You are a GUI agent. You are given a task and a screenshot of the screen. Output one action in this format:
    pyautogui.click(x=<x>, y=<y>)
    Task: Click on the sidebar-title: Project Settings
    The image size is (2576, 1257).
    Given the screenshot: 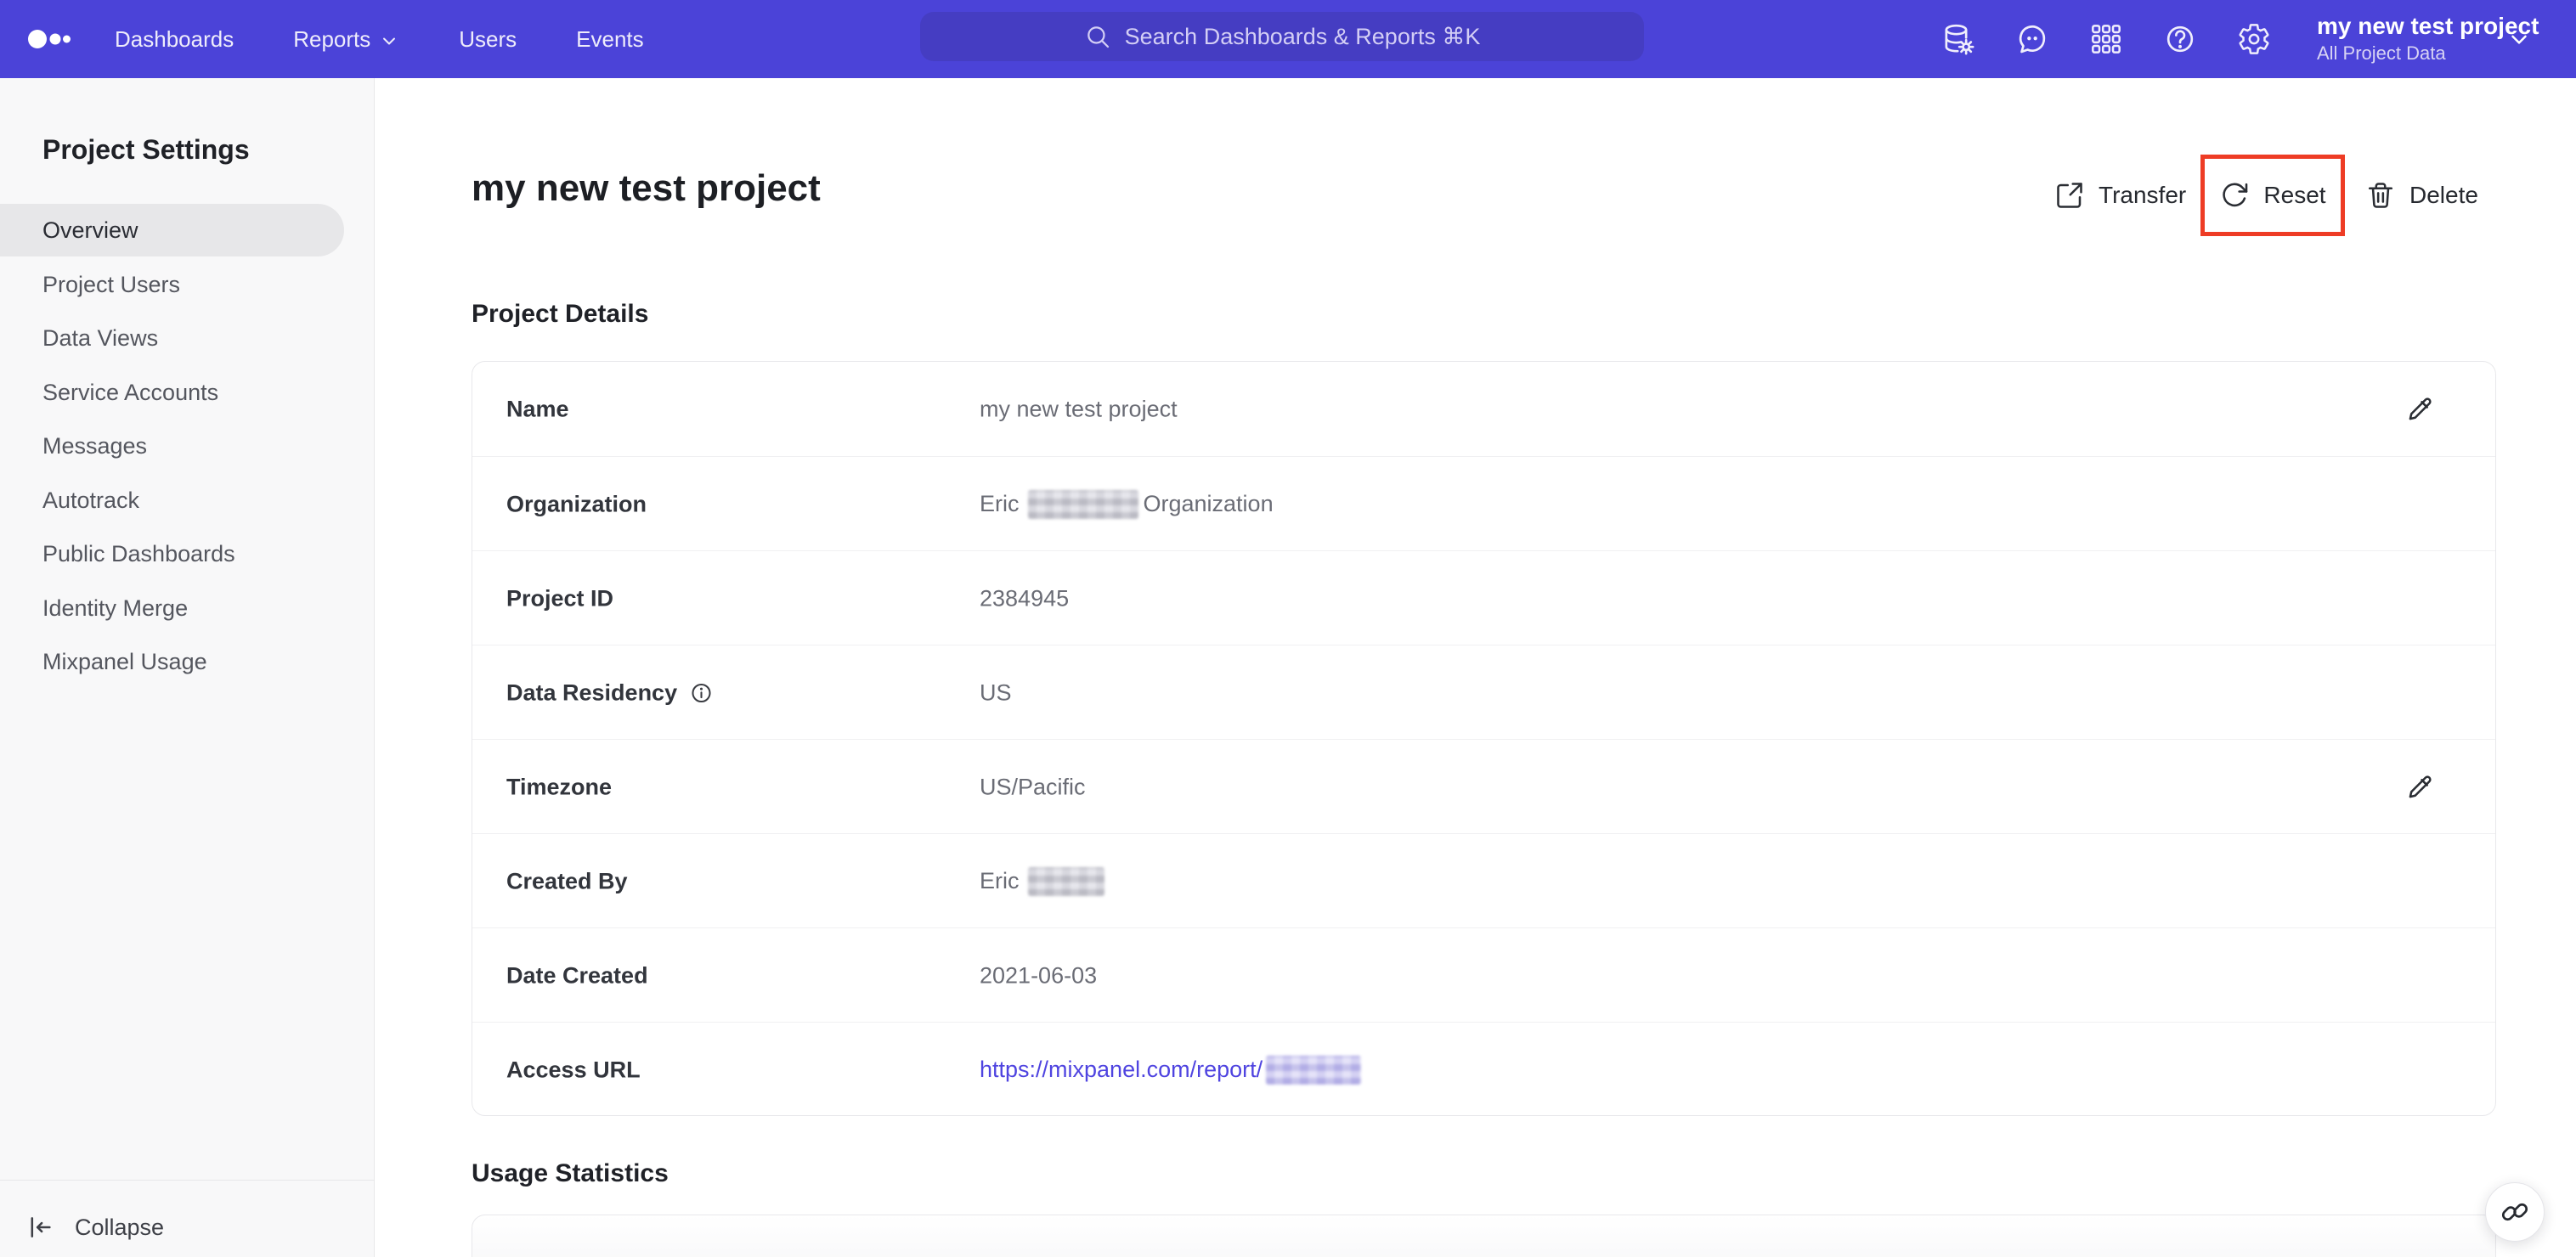 What is the action you would take?
    pyautogui.click(x=146, y=149)
    